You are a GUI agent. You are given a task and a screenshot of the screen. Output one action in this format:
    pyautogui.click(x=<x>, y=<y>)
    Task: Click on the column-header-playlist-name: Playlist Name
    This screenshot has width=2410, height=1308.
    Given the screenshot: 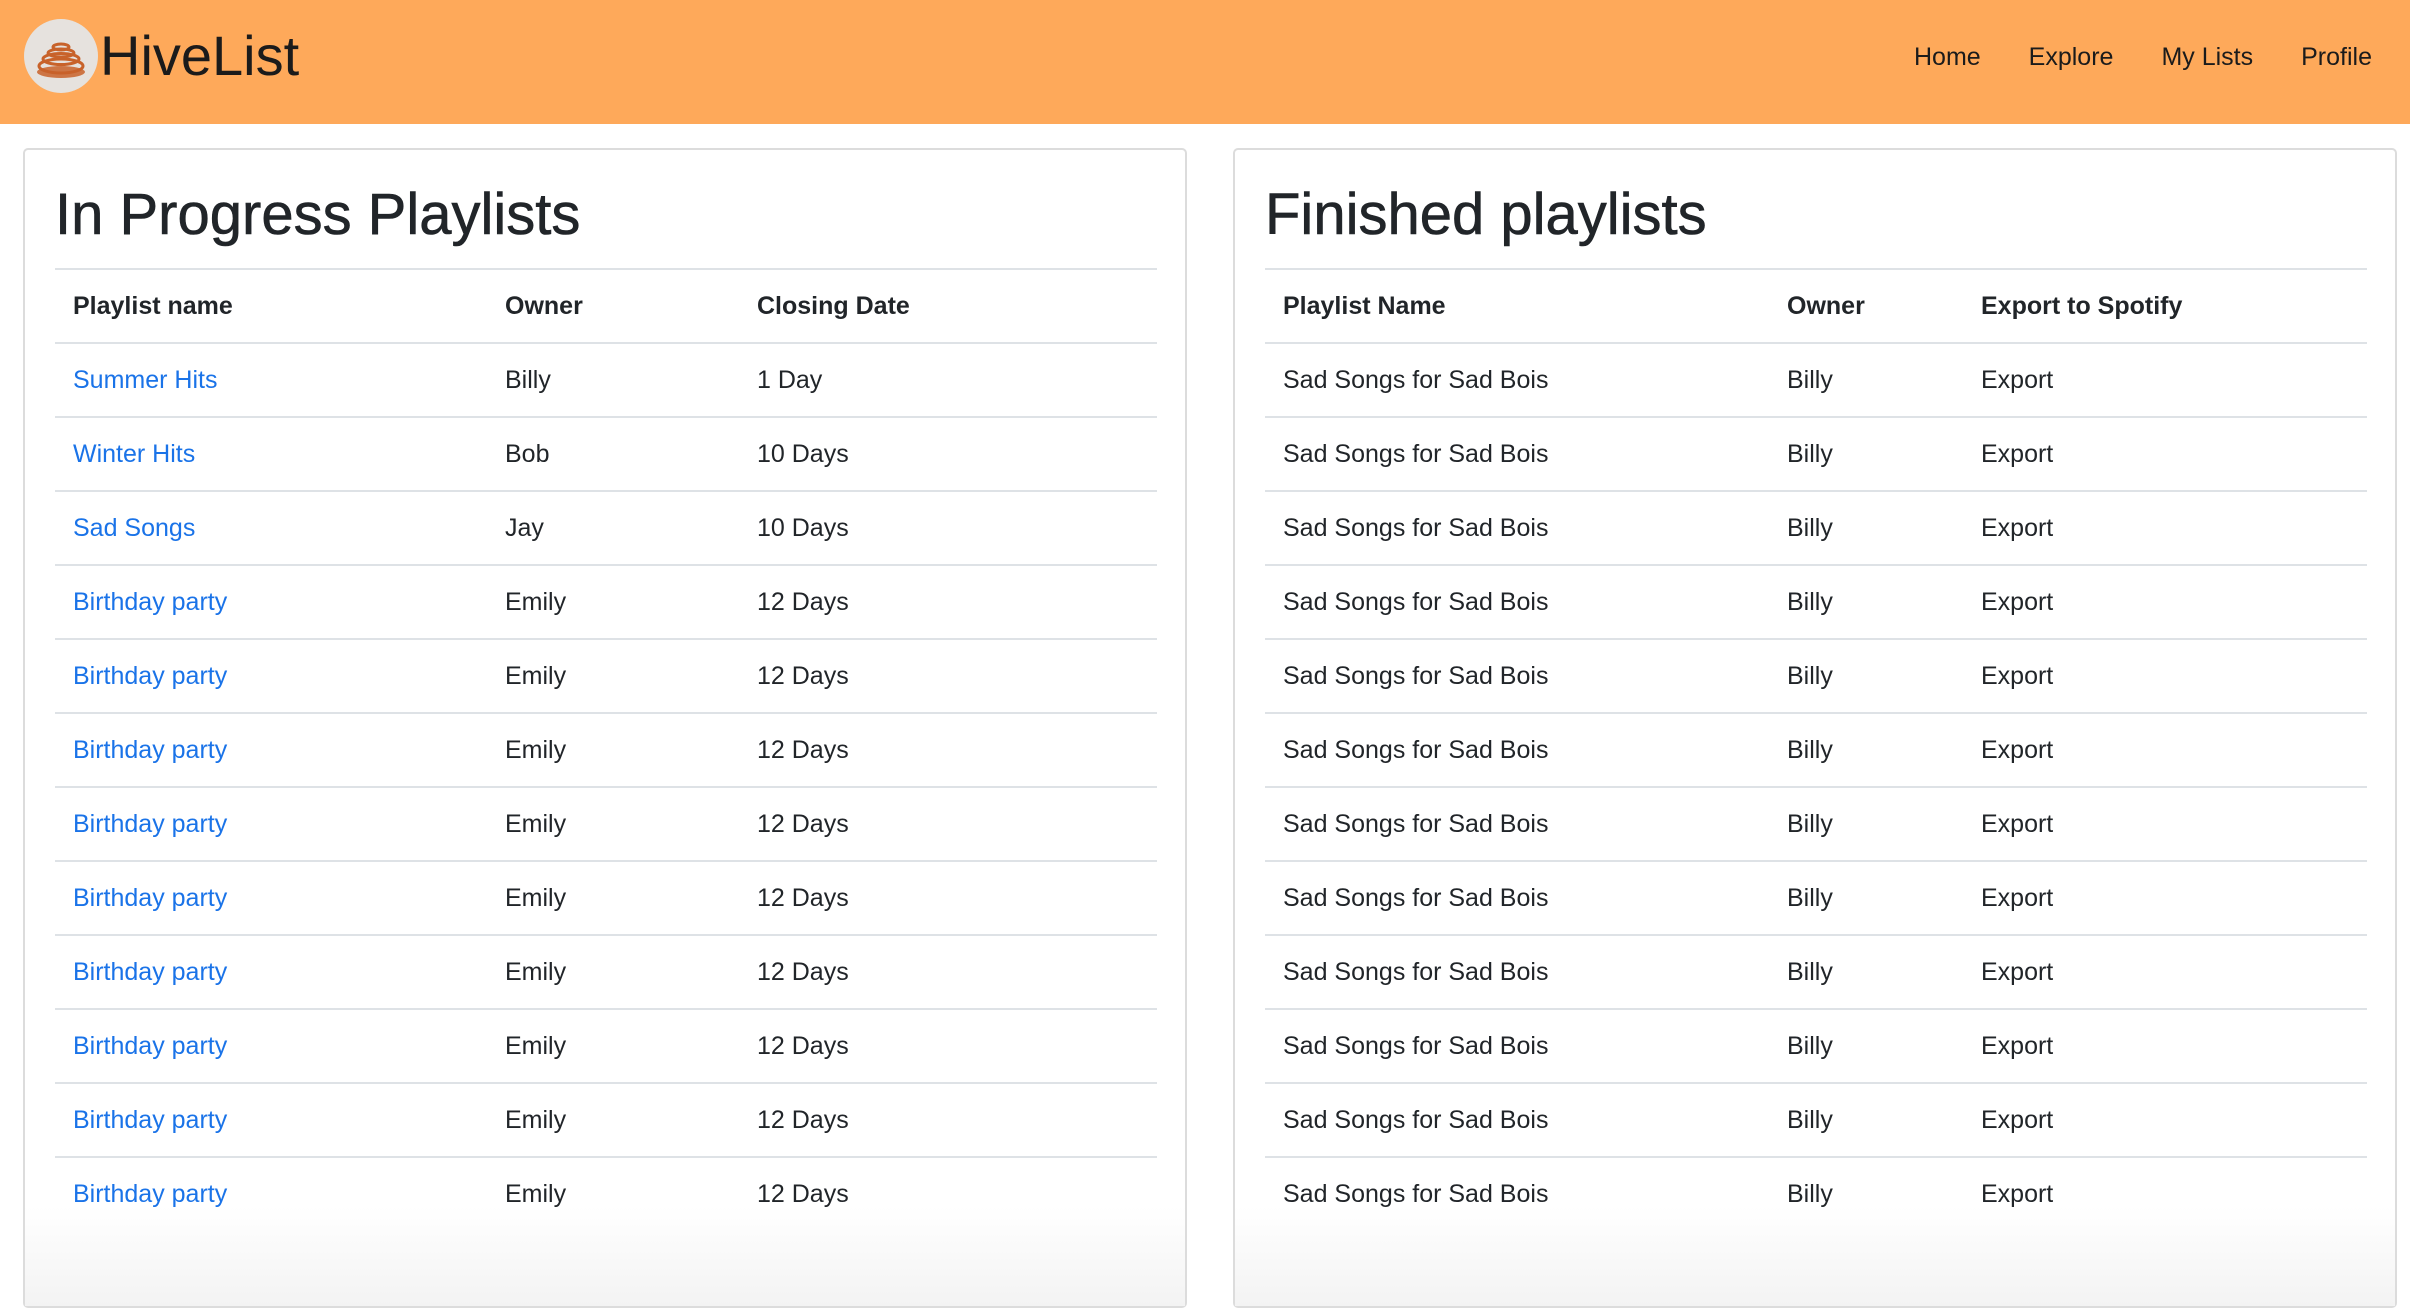 What is the action you would take?
    pyautogui.click(x=1517, y=305)
    